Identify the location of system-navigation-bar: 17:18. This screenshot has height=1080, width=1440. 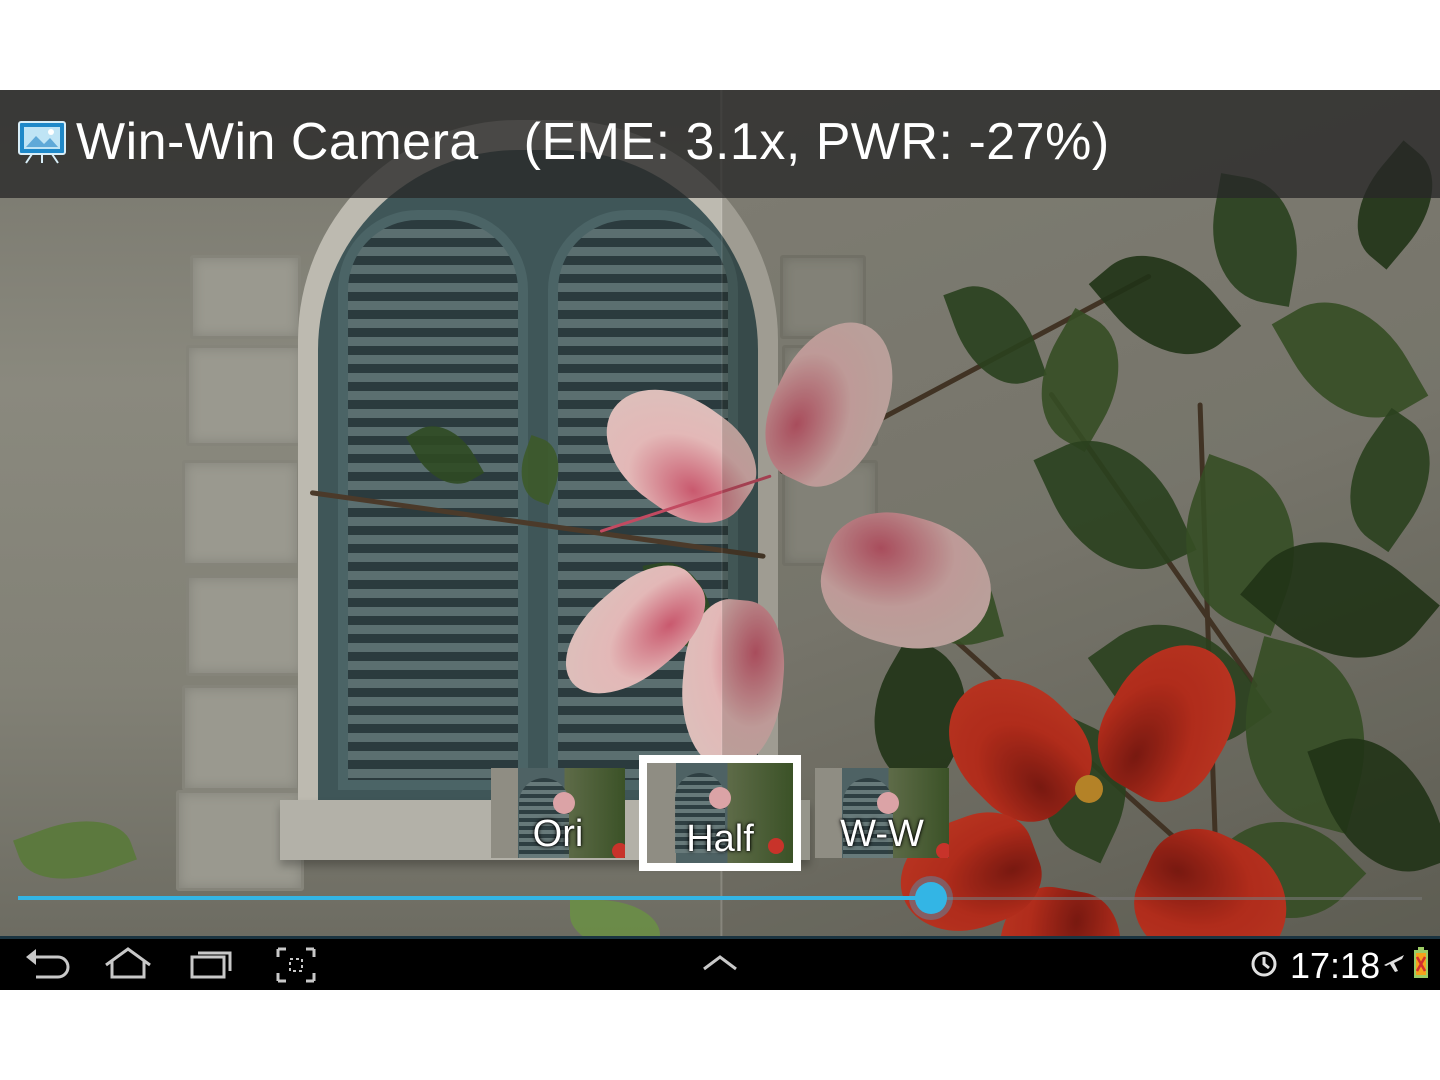
(720, 963).